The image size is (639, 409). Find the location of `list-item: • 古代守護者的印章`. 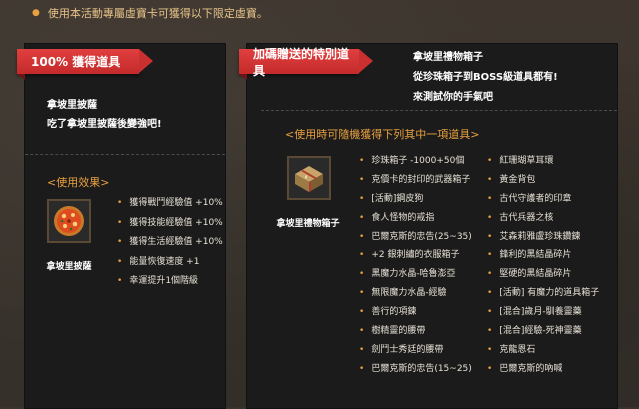

list-item: • 古代守護者的印章 is located at coordinates (529, 198).